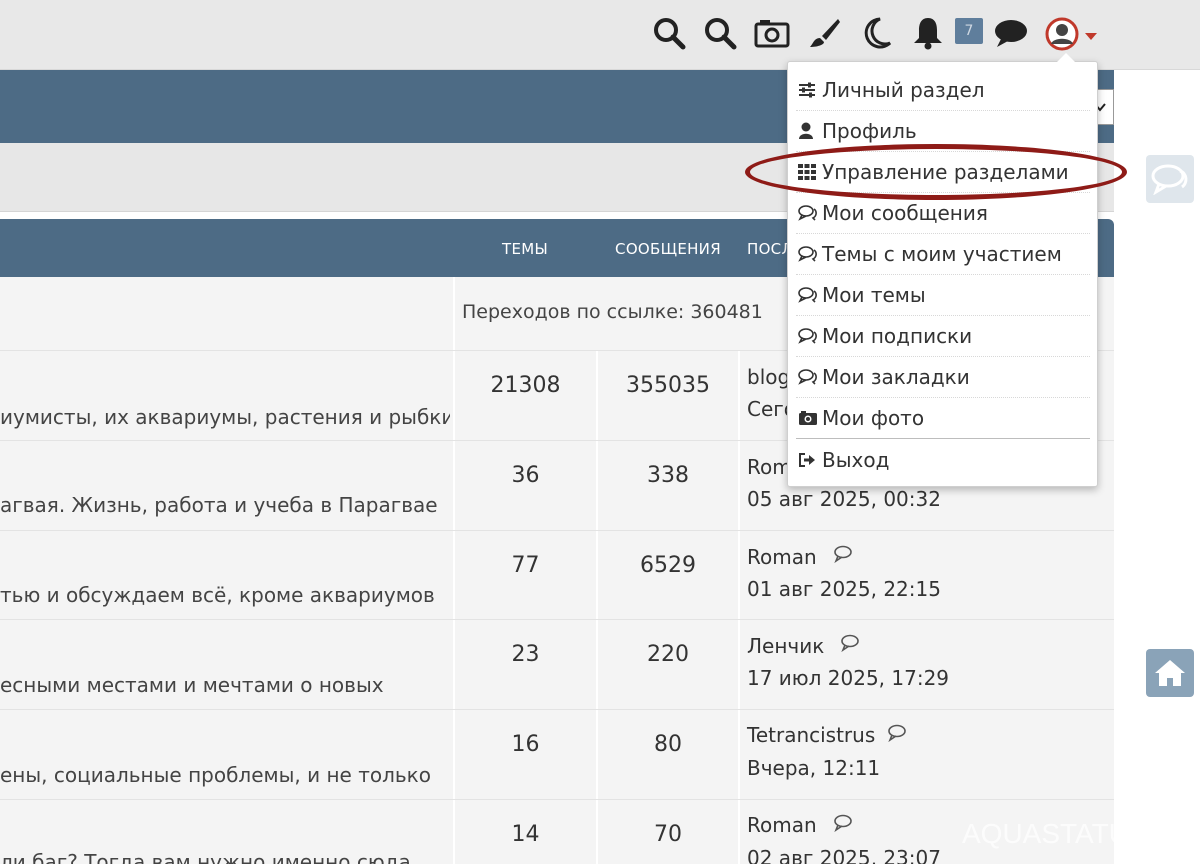 The image size is (1200, 864). What do you see at coordinates (217, 595) in the screenshot?
I see `forum-description: тью и обсуждаем всё, кроме аквариумов` at bounding box center [217, 595].